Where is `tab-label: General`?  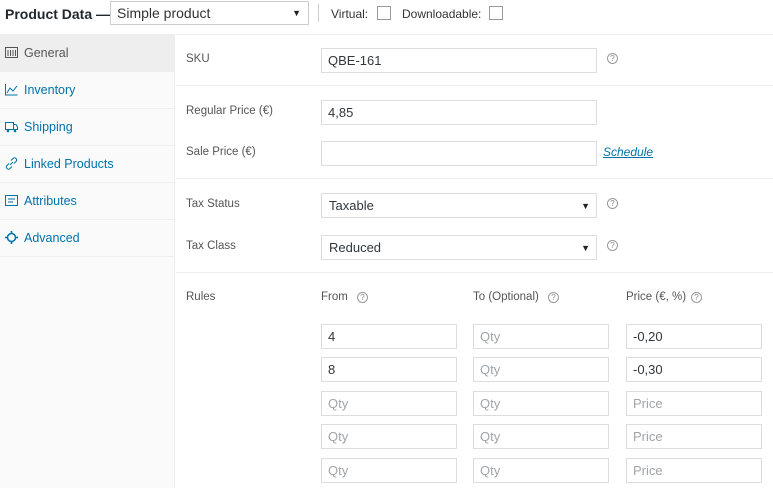 tab-label: General is located at coordinates (46, 53).